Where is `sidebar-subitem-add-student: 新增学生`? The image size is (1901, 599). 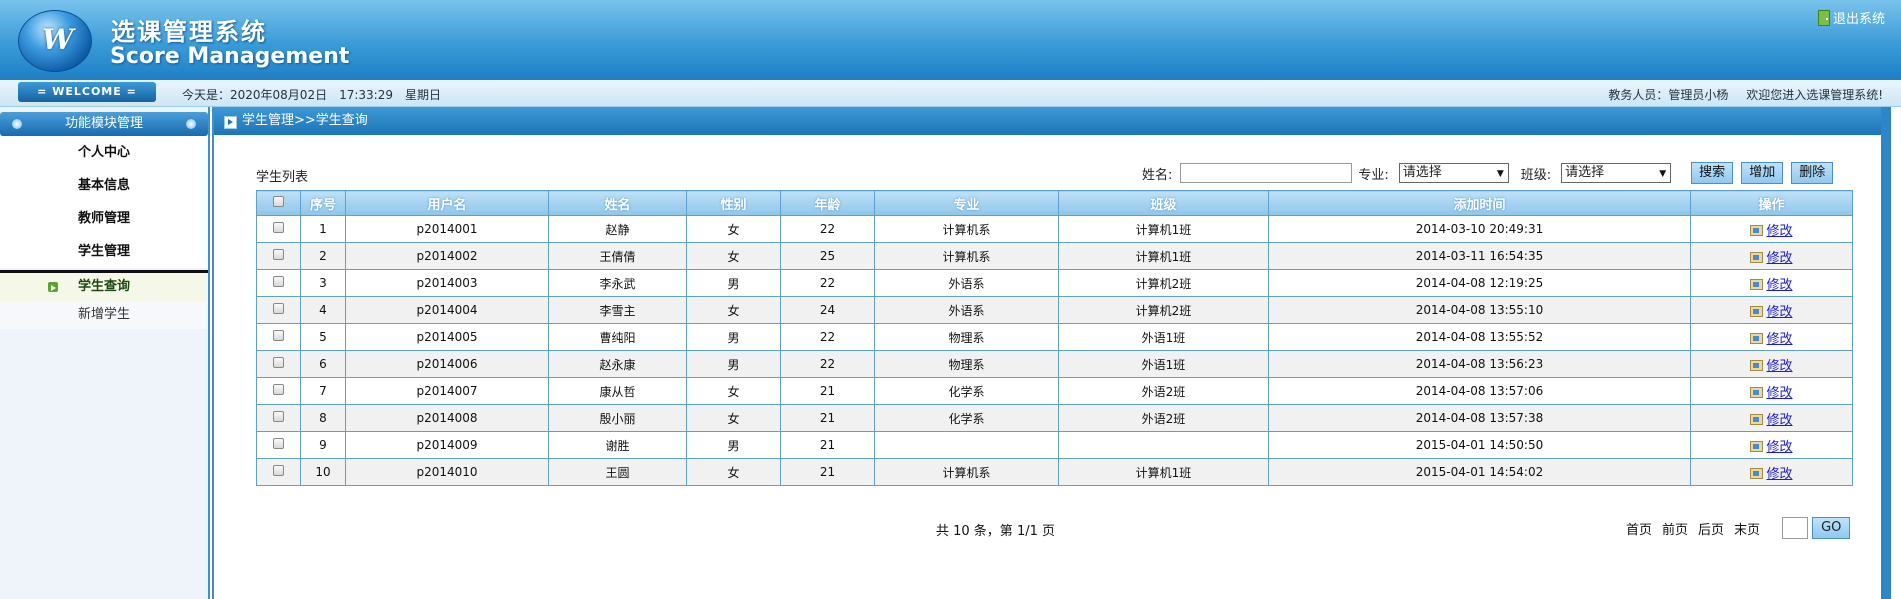
sidebar-subitem-add-student: 新增学生 is located at coordinates (104, 315).